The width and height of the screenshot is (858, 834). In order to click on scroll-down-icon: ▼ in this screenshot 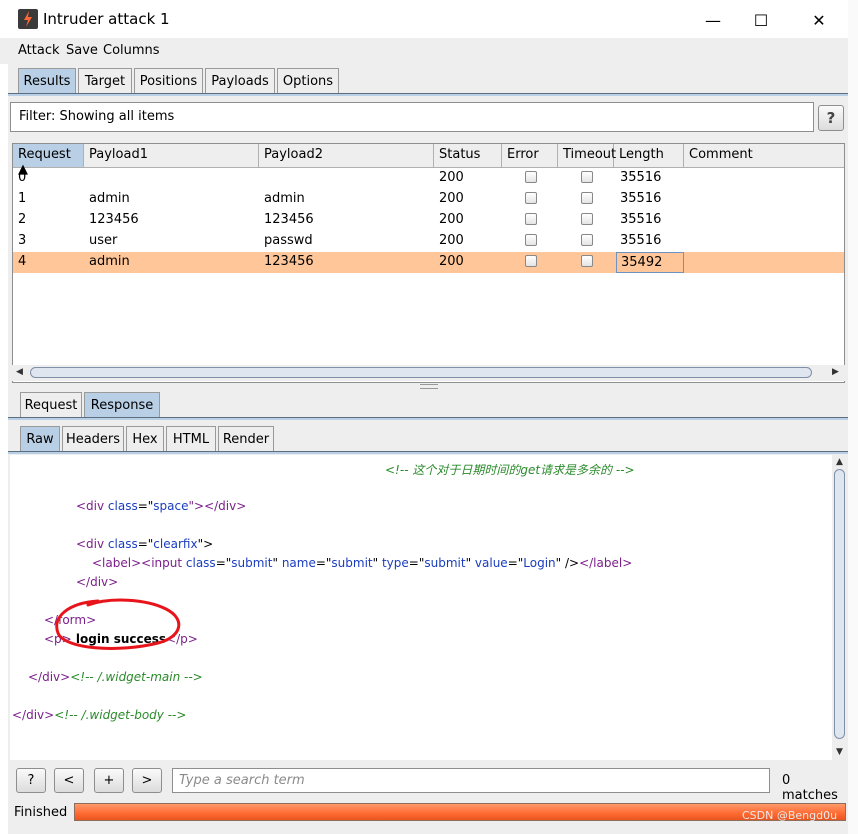, I will do `click(839, 752)`.